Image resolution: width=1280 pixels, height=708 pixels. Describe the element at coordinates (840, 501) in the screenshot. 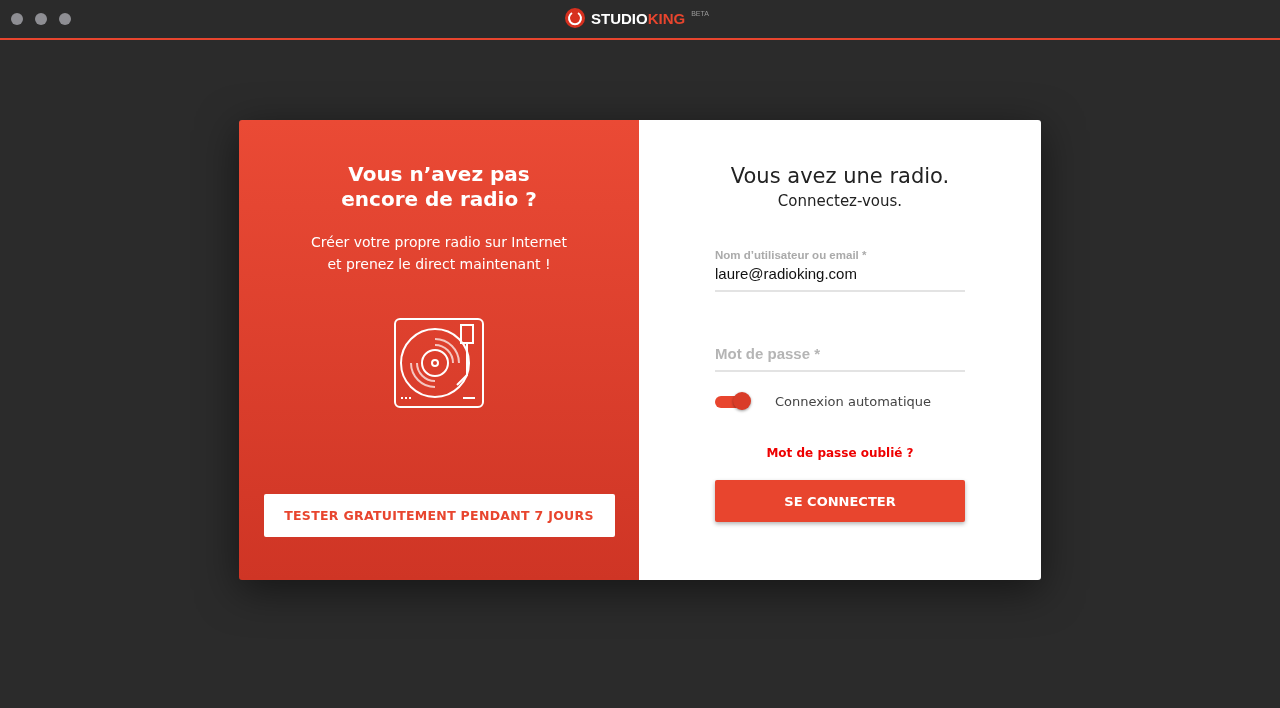

I see `login-button: SE CONNECTER` at that location.